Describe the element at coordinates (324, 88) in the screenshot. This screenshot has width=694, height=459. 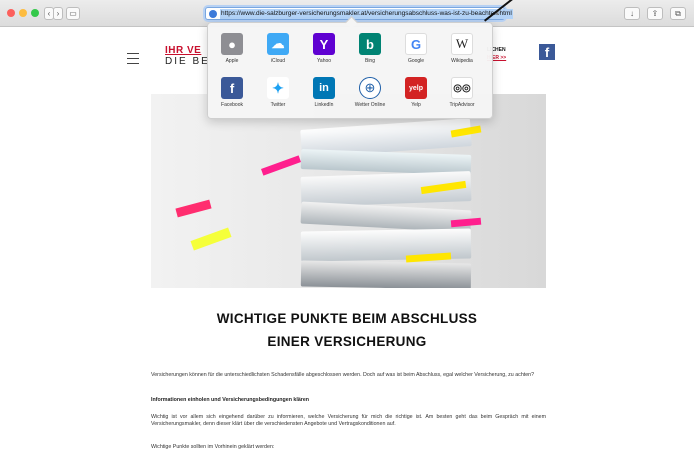
I see `linkedin-icon: in` at that location.